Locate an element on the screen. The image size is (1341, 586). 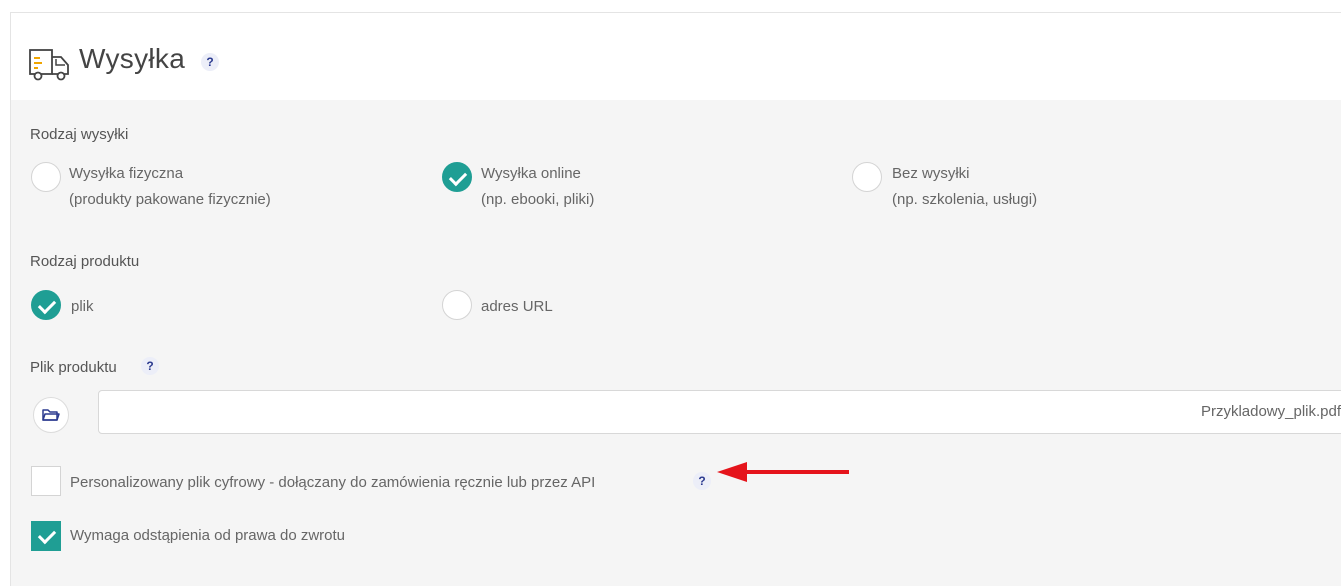
browse-file-button is located at coordinates (51, 415).